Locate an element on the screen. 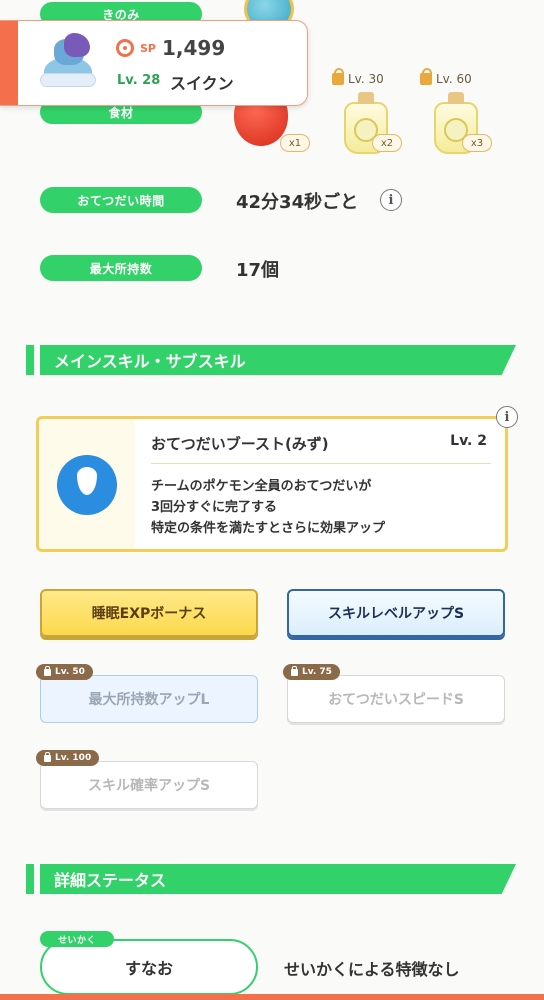  subskill-label: 最大所持数アップL is located at coordinates (149, 700).